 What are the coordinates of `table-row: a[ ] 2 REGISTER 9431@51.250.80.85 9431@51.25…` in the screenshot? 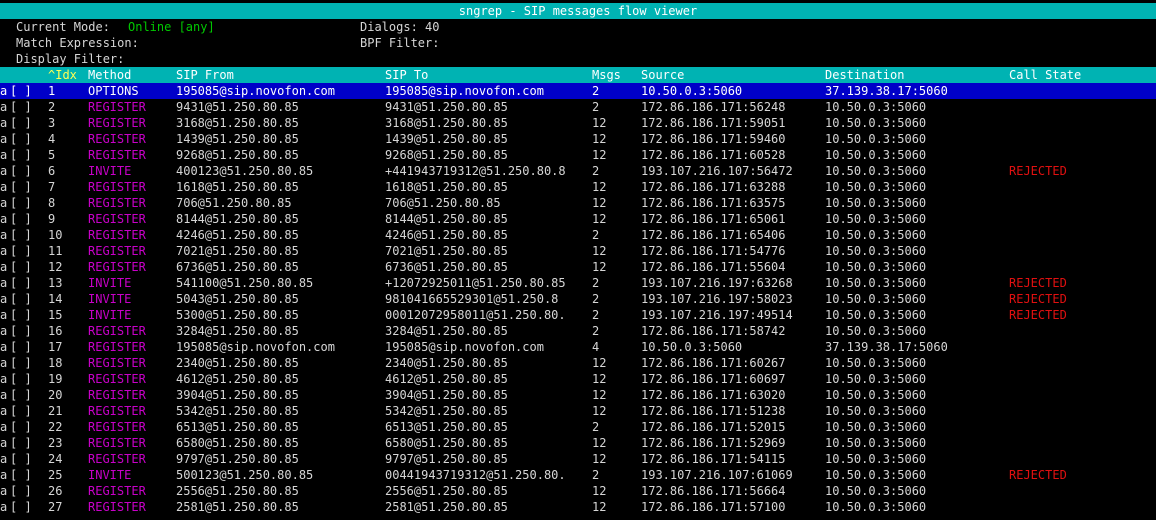 It's located at (578, 107).